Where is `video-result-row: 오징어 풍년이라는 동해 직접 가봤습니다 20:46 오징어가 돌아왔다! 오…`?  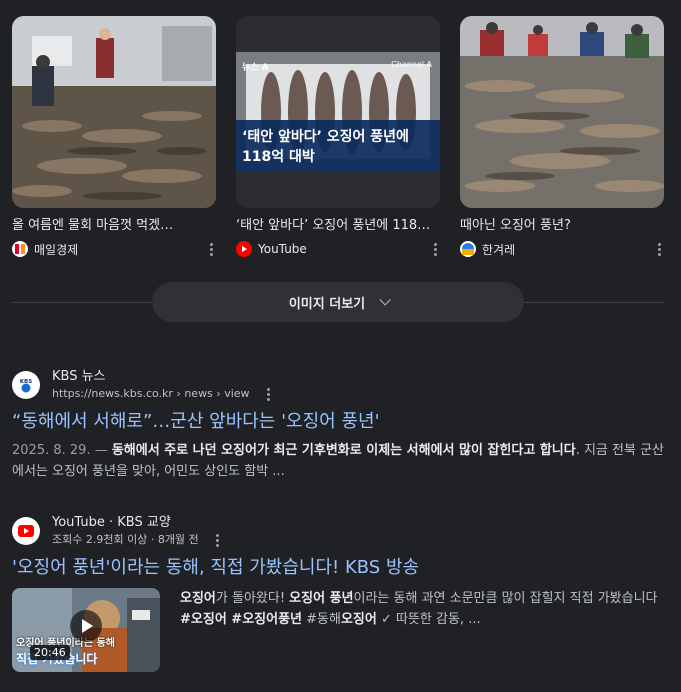 video-result-row: 오징어 풍년이라는 동해 직접 가봤습니다 20:46 오징어가 돌아왔다! 오… is located at coordinates (342, 630).